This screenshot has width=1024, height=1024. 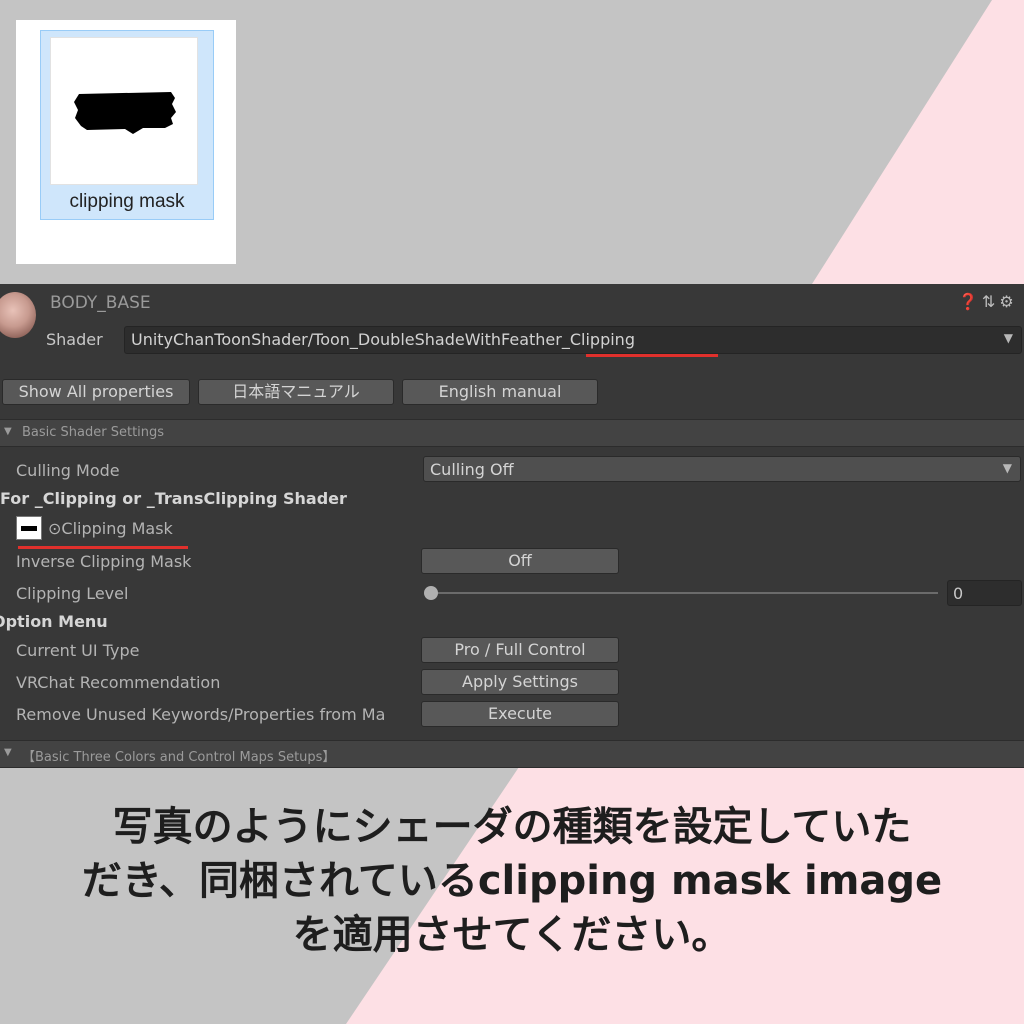 I want to click on current-ui-type-button: Pro / Full Control, so click(x=520, y=650).